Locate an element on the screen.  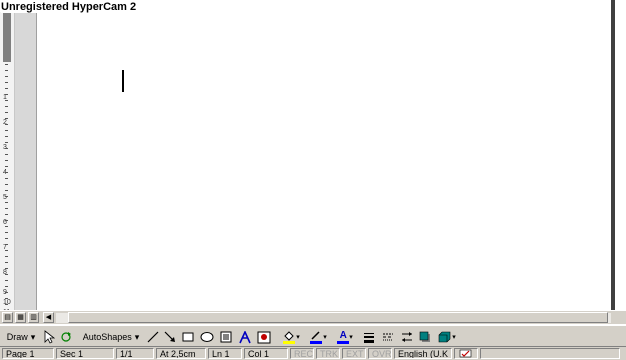
page-left-margin is located at coordinates (26, 161).